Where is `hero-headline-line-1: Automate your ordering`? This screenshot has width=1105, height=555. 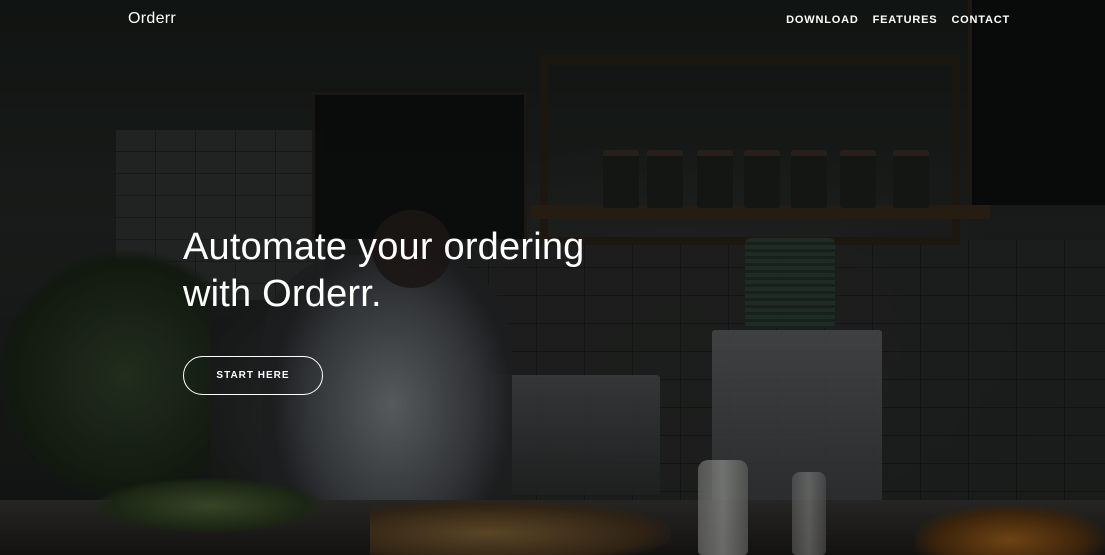 hero-headline-line-1: Automate your ordering is located at coordinates (384, 247).